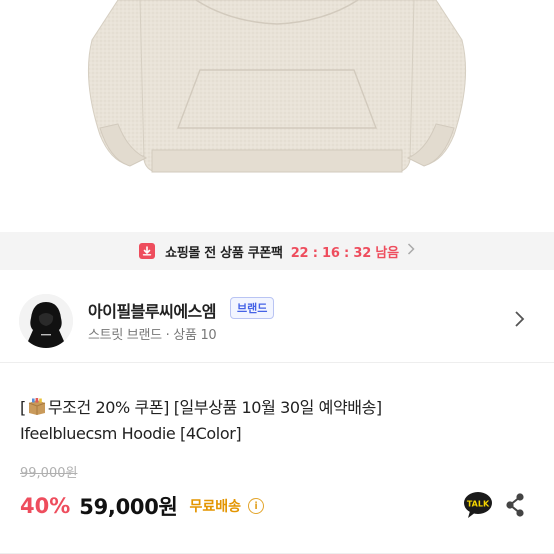  Describe the element at coordinates (214, 407) in the screenshot. I see `title-text-line-1: 무조건 20% 쿠폰] [일부상품 10월 30일 예약배송]` at that location.